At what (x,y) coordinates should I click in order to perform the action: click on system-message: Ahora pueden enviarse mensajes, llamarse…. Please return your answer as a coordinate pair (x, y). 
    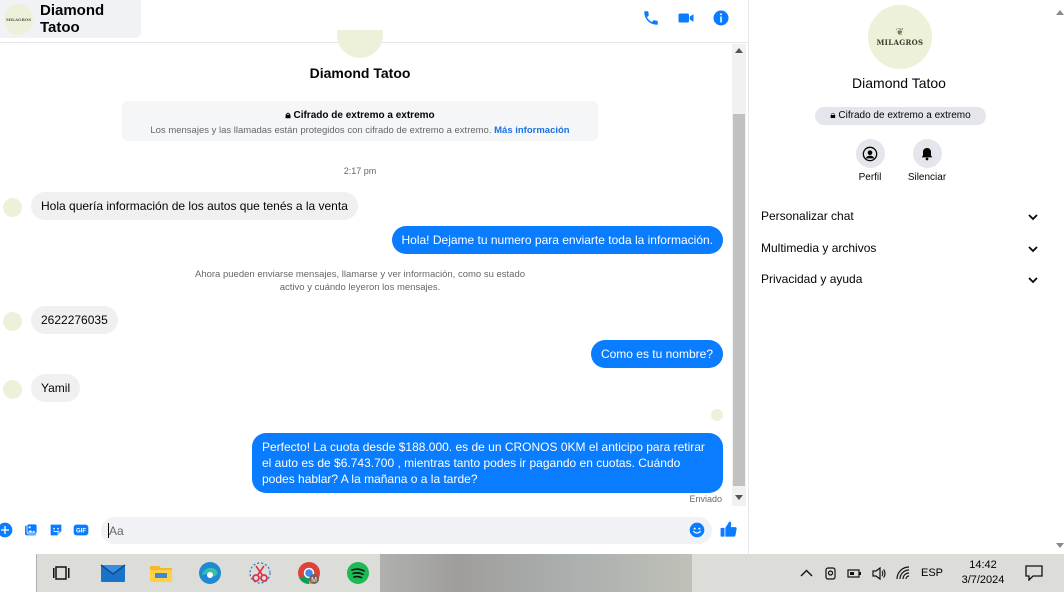
    Looking at the image, I should click on (360, 281).